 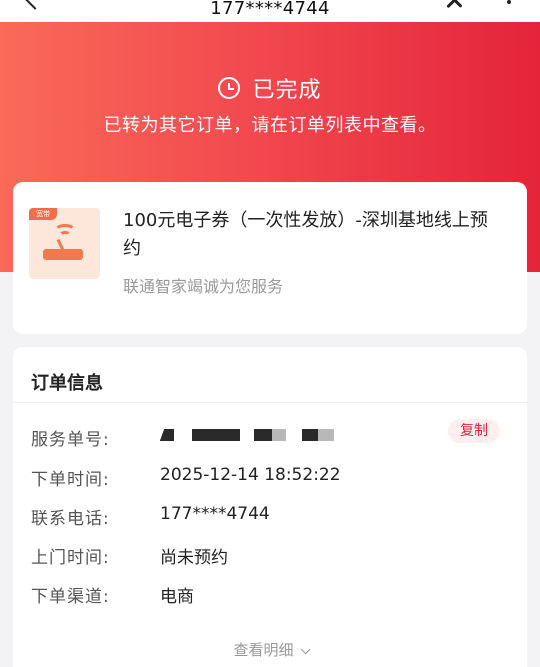 What do you see at coordinates (270, 11) in the screenshot?
I see `top-nav-bar: 177****4744` at bounding box center [270, 11].